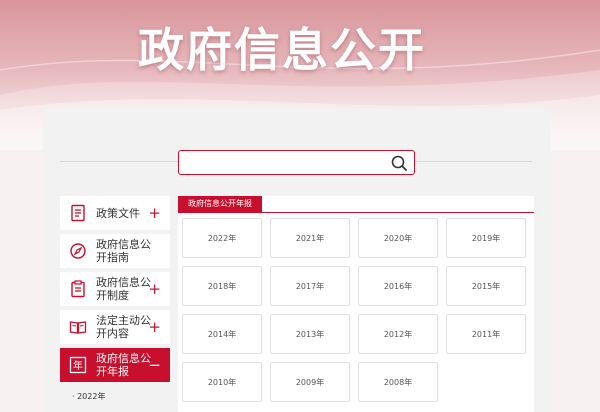  Describe the element at coordinates (123, 289) in the screenshot. I see `sidebar-item-label: 政府信息公开制度` at that location.